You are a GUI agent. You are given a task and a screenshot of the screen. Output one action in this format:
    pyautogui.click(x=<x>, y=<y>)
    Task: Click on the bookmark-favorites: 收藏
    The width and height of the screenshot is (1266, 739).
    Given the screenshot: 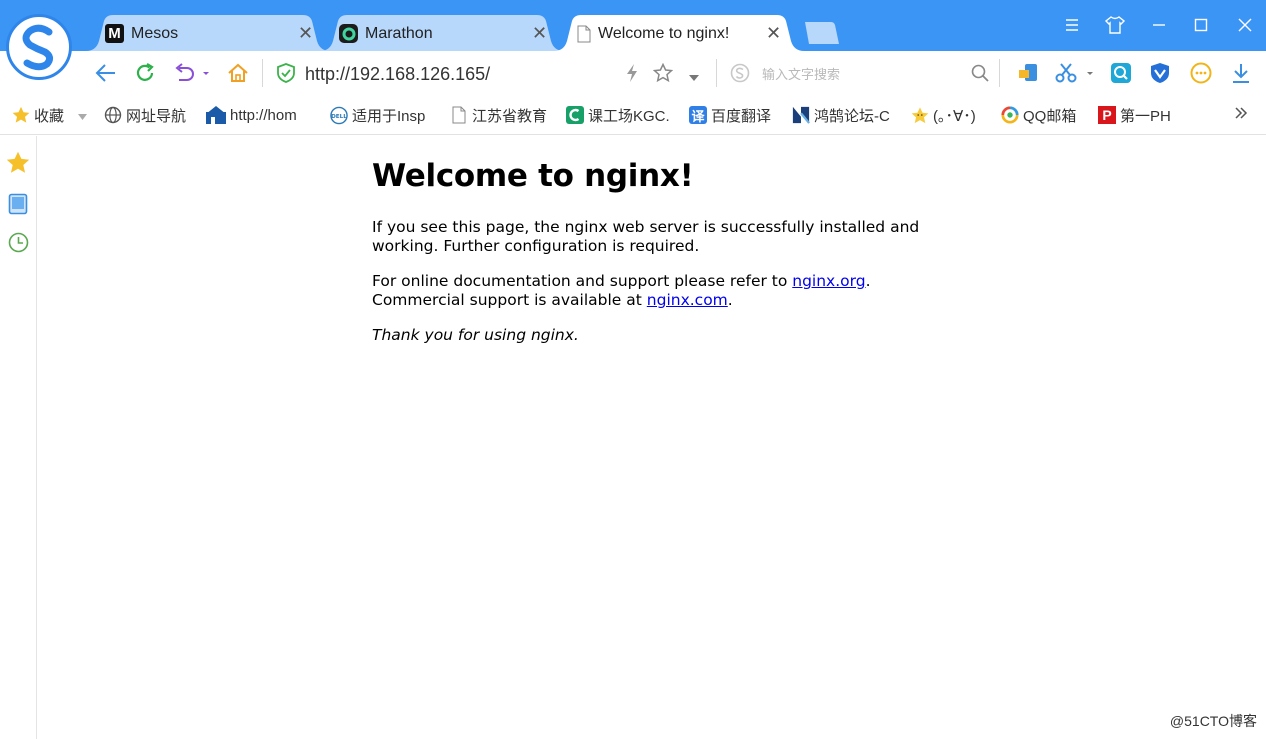 What is the action you would take?
    pyautogui.click(x=50, y=115)
    